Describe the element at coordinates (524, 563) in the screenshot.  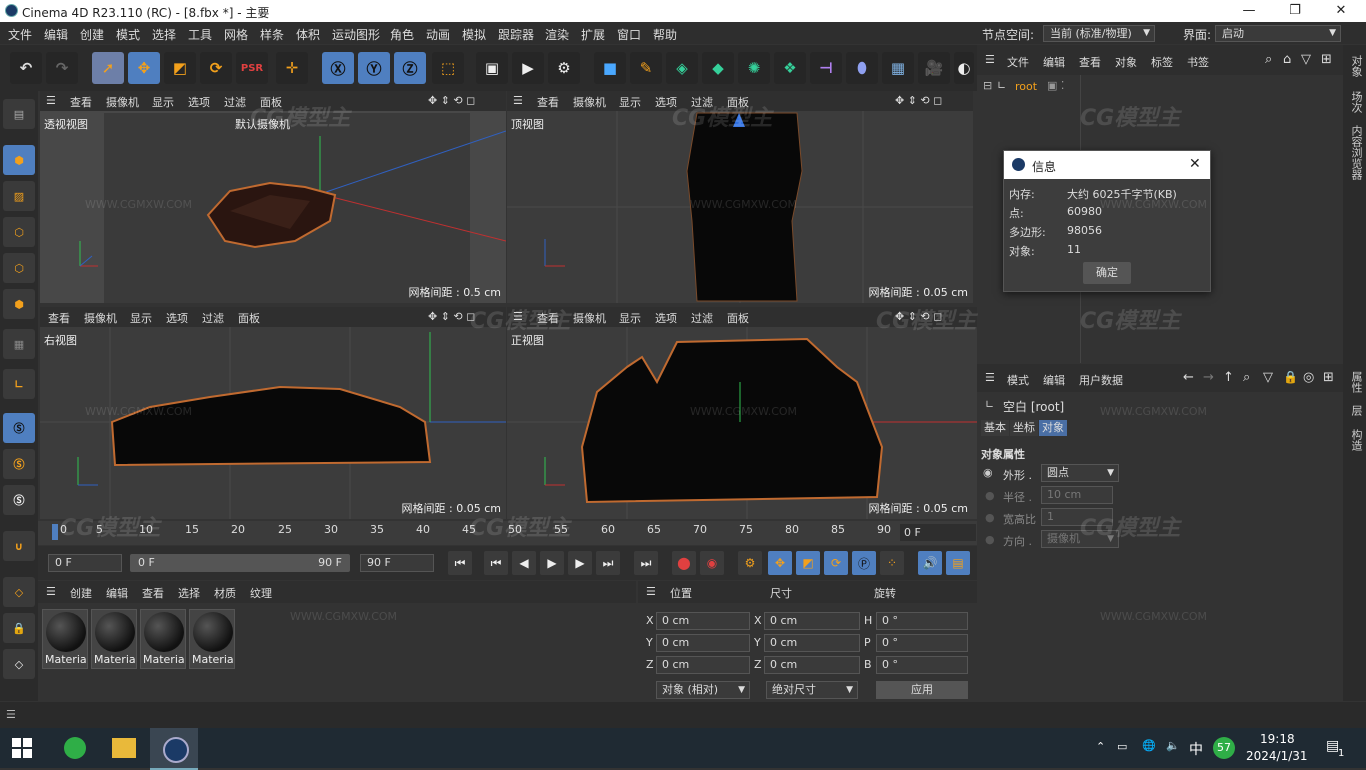
I see `prev-frame-icon: ◀` at that location.